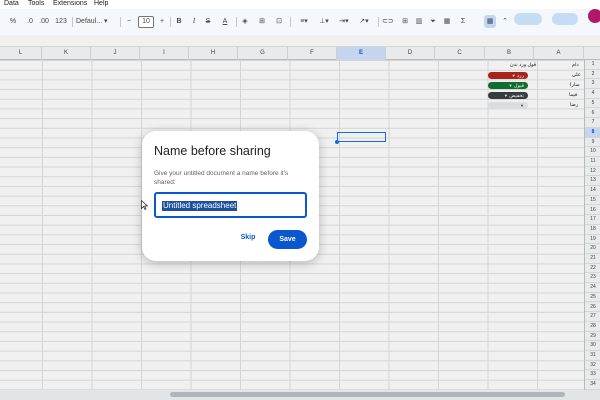  Describe the element at coordinates (70, 3) in the screenshot. I see `menu-extensions: Extensions` at that location.